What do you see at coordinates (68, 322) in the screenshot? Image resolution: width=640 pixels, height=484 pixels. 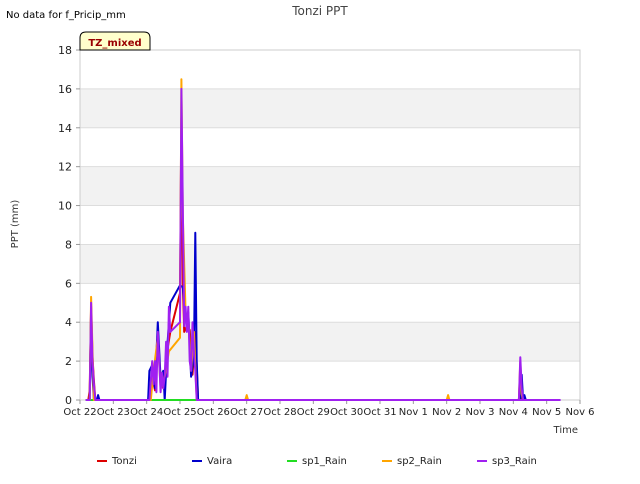 I see `y-tick-label: 4` at bounding box center [68, 322].